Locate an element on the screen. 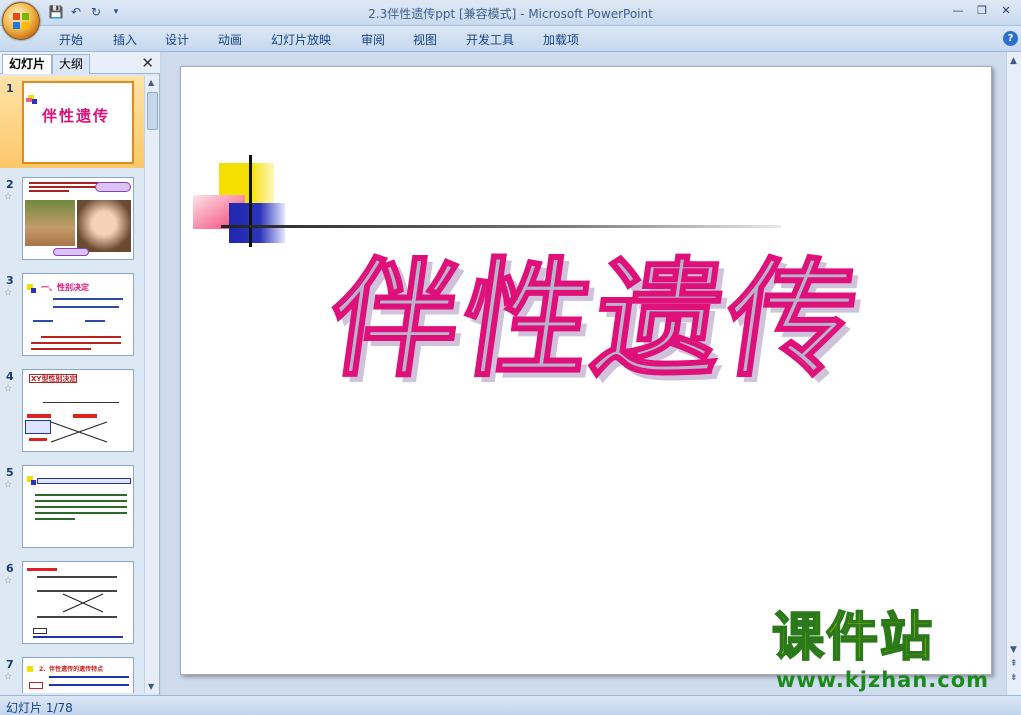 The width and height of the screenshot is (1021, 715). restore-icon: ❐ is located at coordinates (982, 11).